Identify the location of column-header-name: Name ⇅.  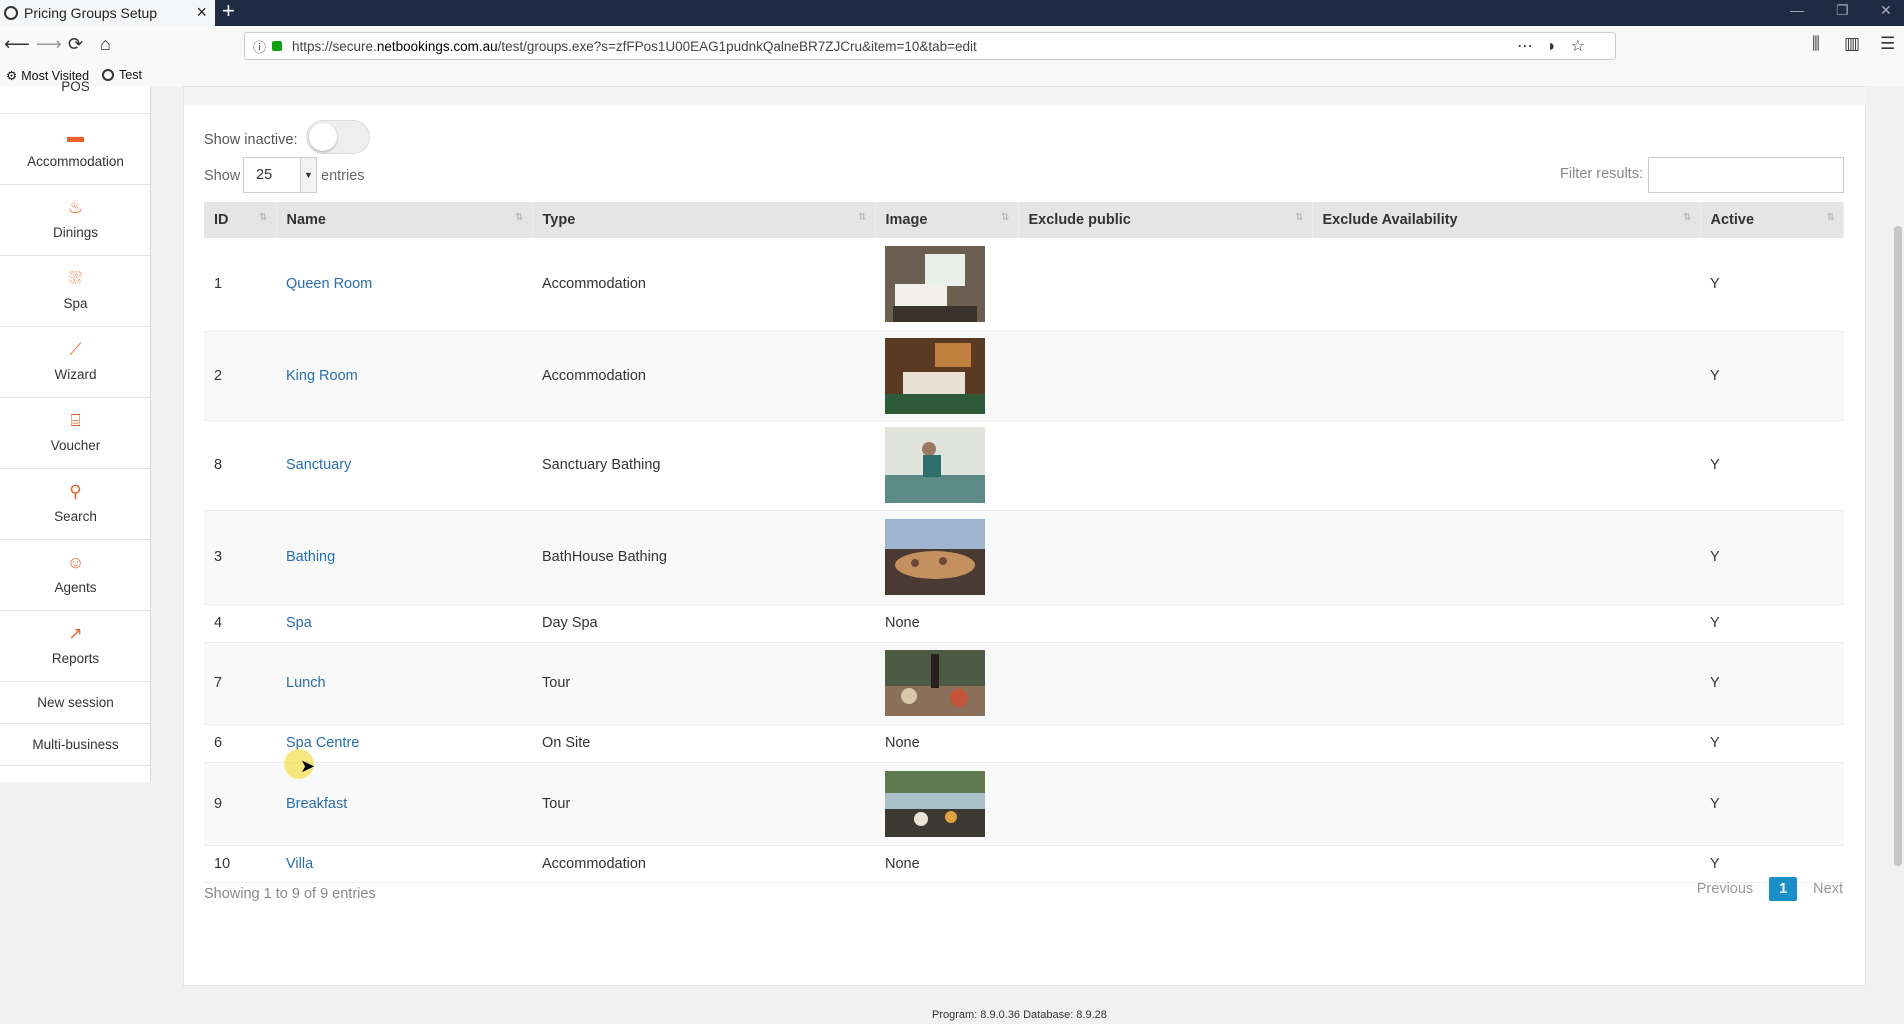
(404, 220).